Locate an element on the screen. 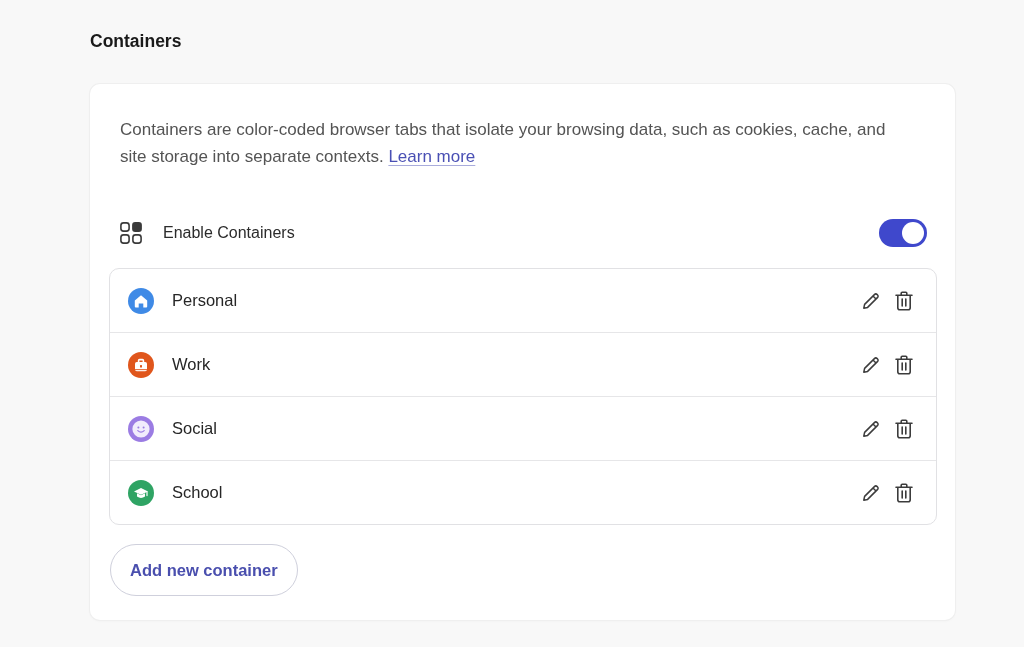  container-name: Work is located at coordinates (192, 364).